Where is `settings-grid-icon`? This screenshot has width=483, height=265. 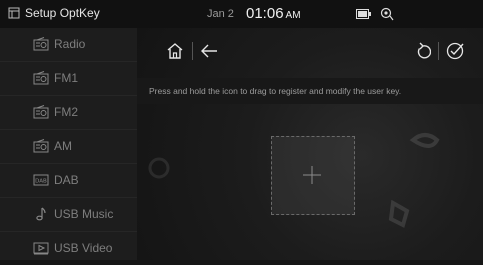 settings-grid-icon is located at coordinates (14, 13).